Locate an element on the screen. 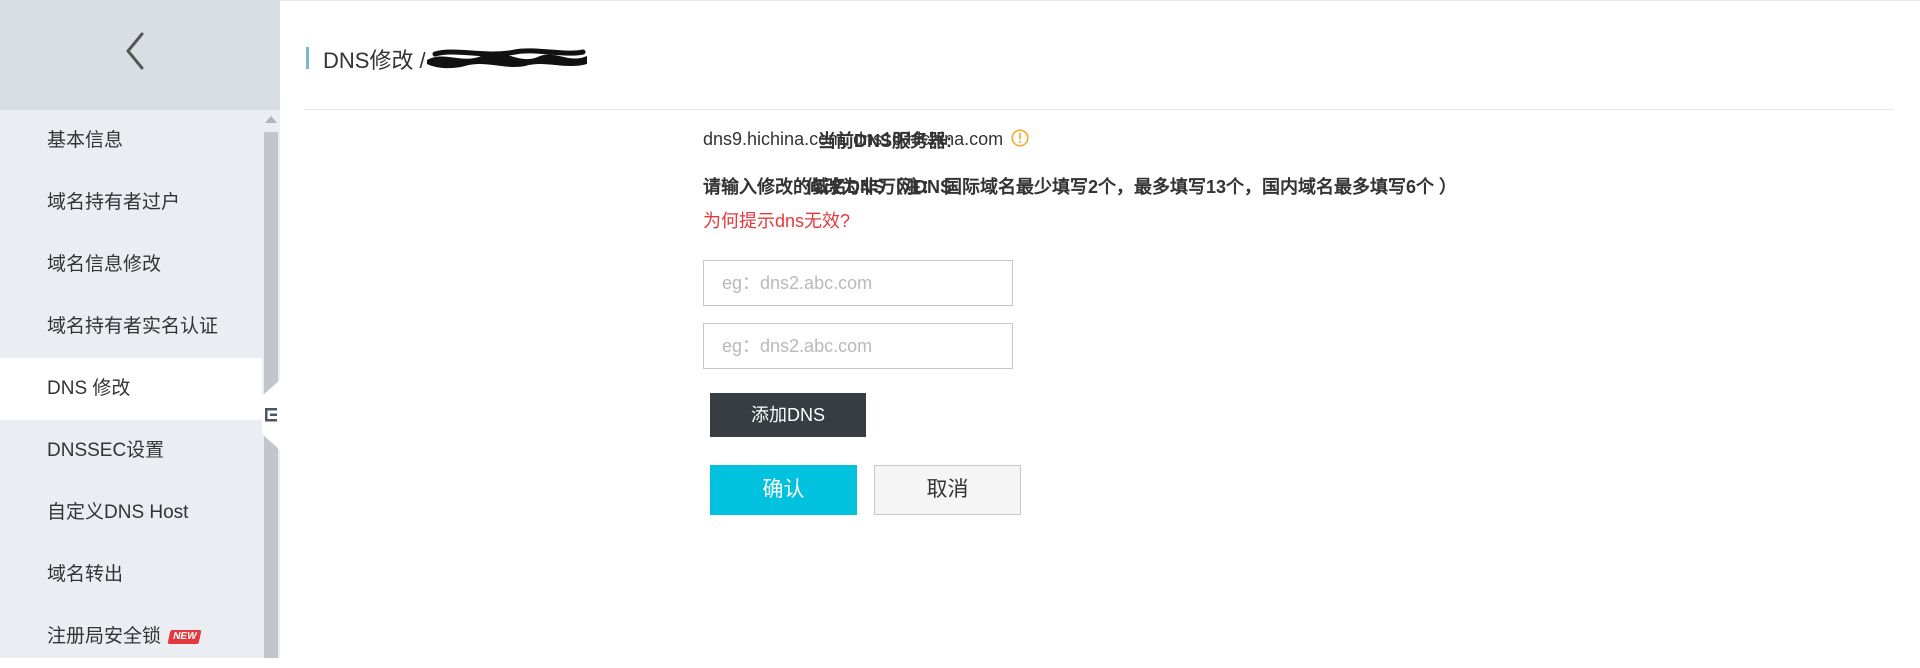  scroll-up-icon is located at coordinates (271, 119).